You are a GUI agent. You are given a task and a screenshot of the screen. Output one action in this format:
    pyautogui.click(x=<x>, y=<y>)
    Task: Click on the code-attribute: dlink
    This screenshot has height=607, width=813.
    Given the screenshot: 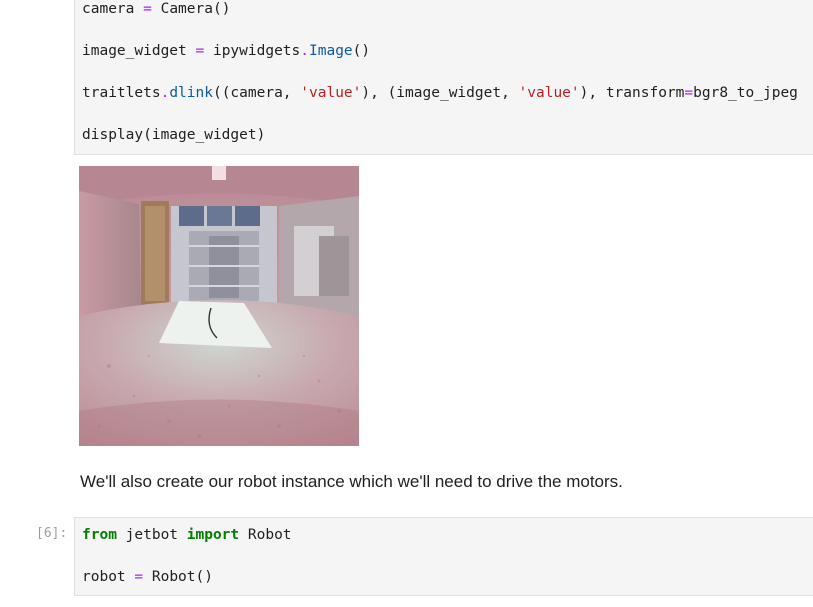 What is the action you would take?
    pyautogui.click(x=191, y=93)
    